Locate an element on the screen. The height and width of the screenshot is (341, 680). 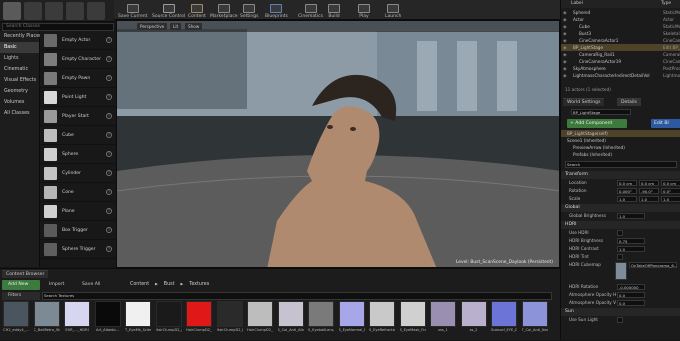
asset-tile: Subsurf_EYE_Displacement is located at coordinates (504, 320).